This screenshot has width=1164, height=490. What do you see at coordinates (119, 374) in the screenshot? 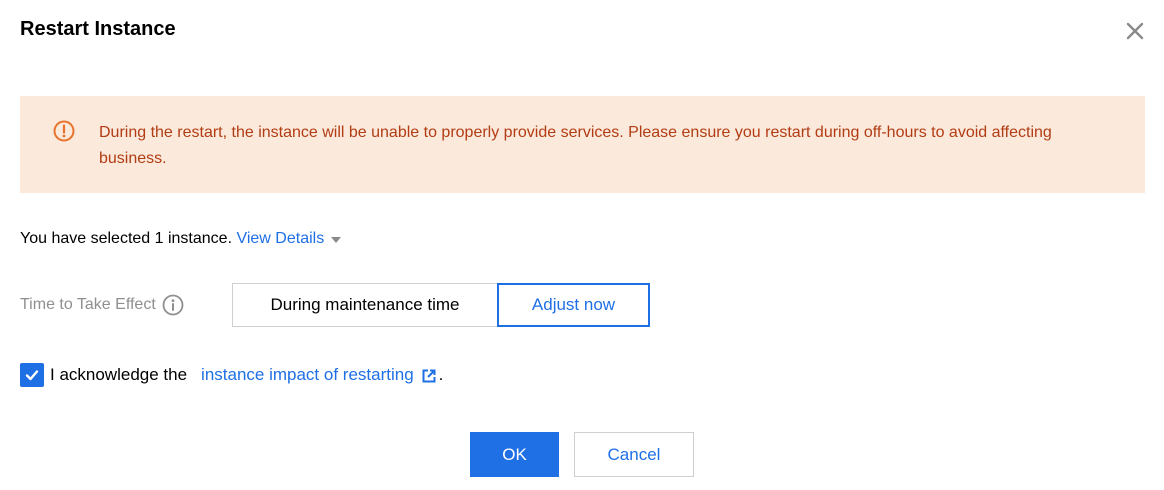
I see `acknowledge-text: I acknowledge the` at bounding box center [119, 374].